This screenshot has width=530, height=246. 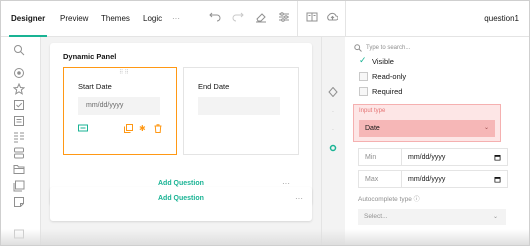 What do you see at coordinates (20, 72) in the screenshot?
I see `radio-icon` at bounding box center [20, 72].